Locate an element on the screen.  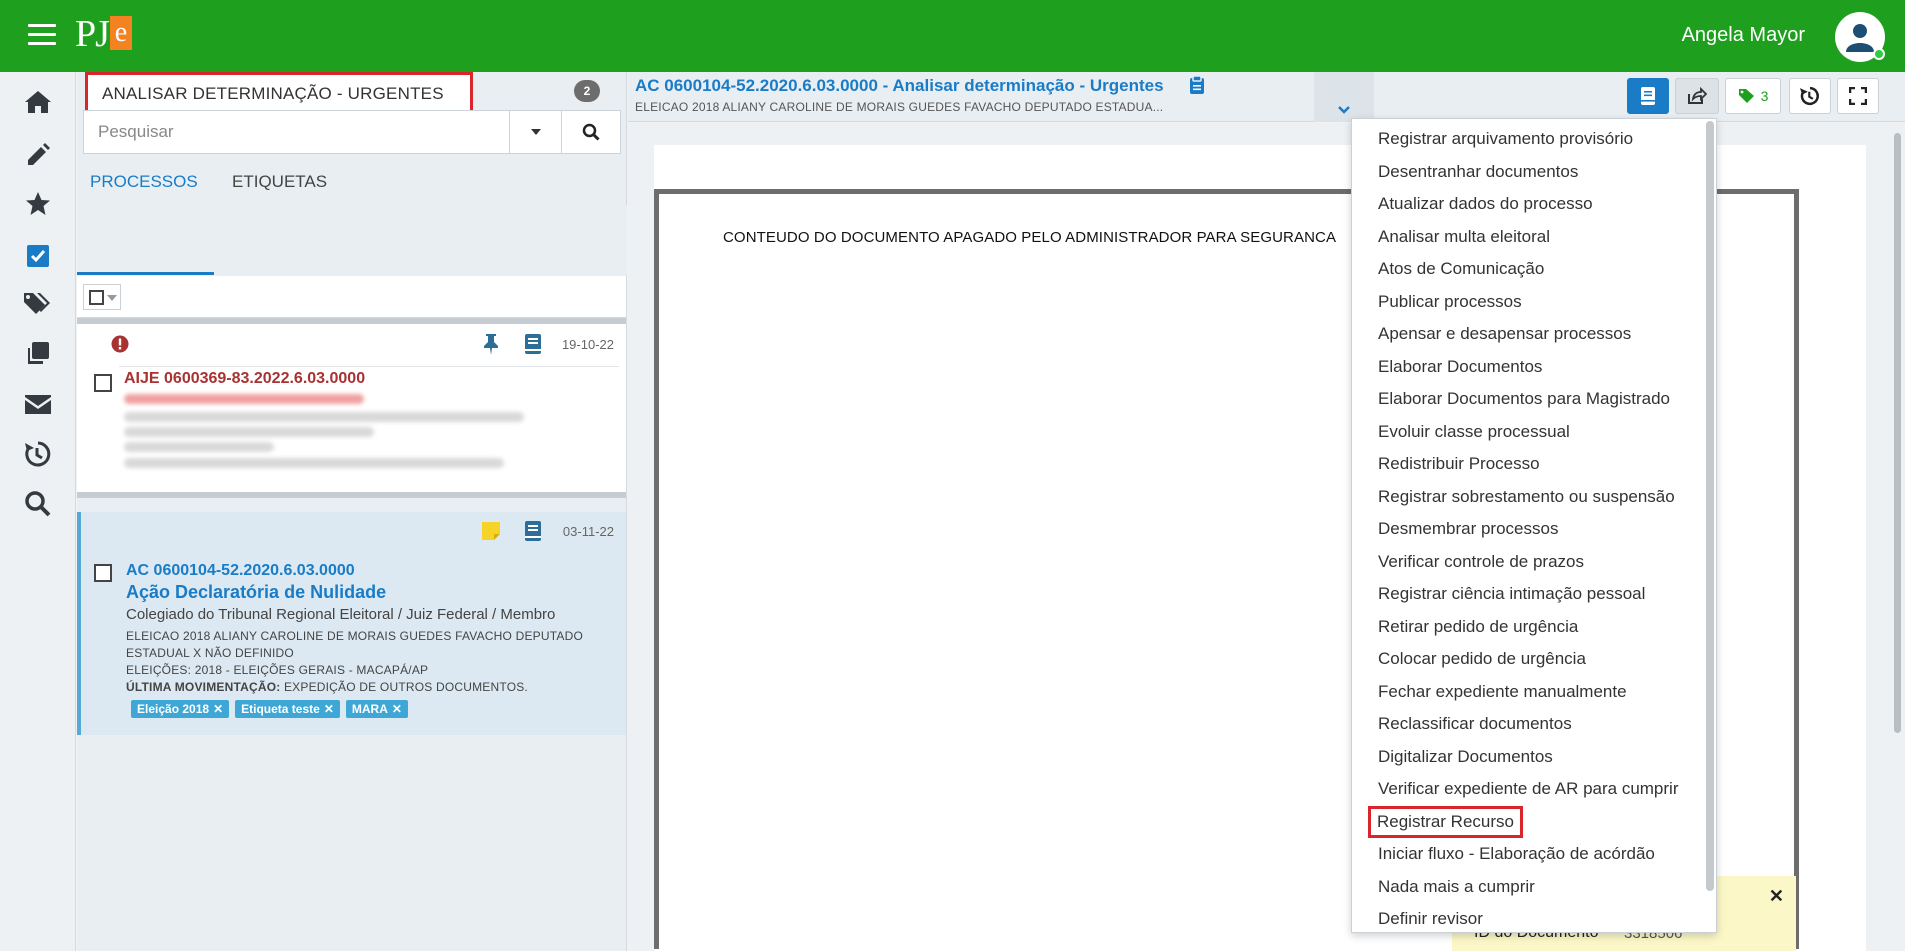
pencil-icon is located at coordinates (38, 154).